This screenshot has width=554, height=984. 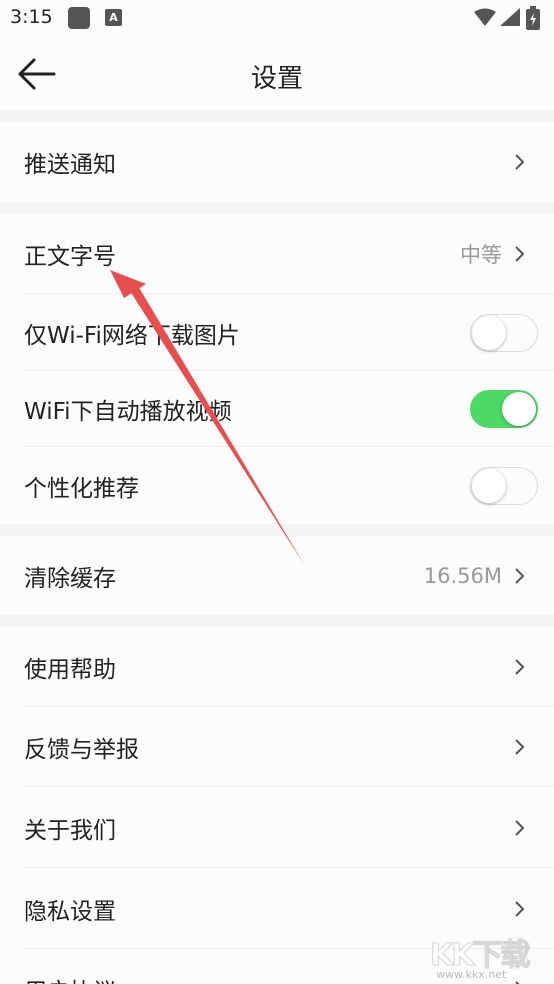 I want to click on a-notification-icon: A, so click(x=113, y=17).